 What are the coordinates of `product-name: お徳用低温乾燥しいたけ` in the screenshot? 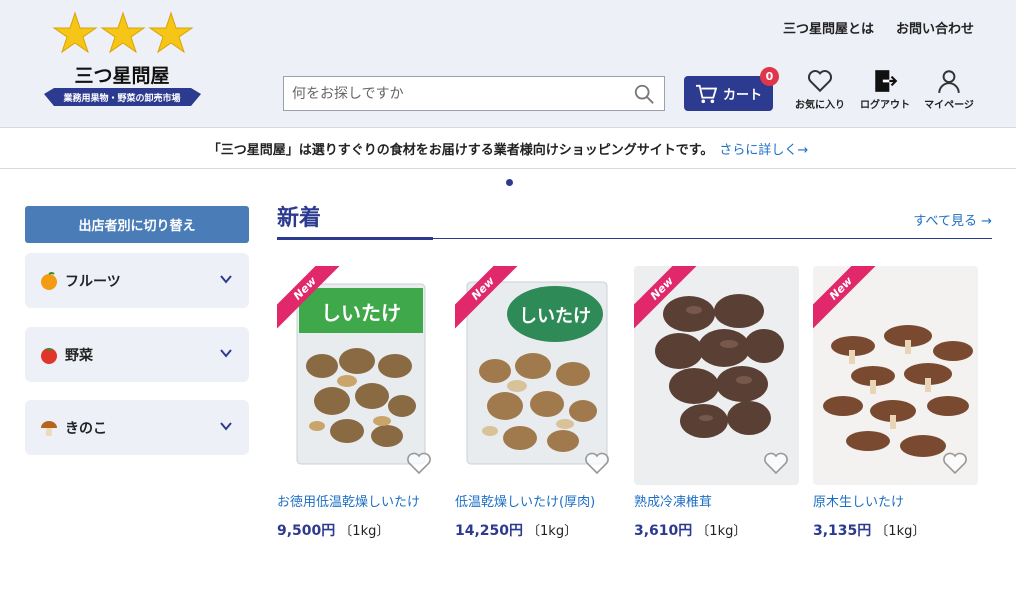 It's located at (359, 500).